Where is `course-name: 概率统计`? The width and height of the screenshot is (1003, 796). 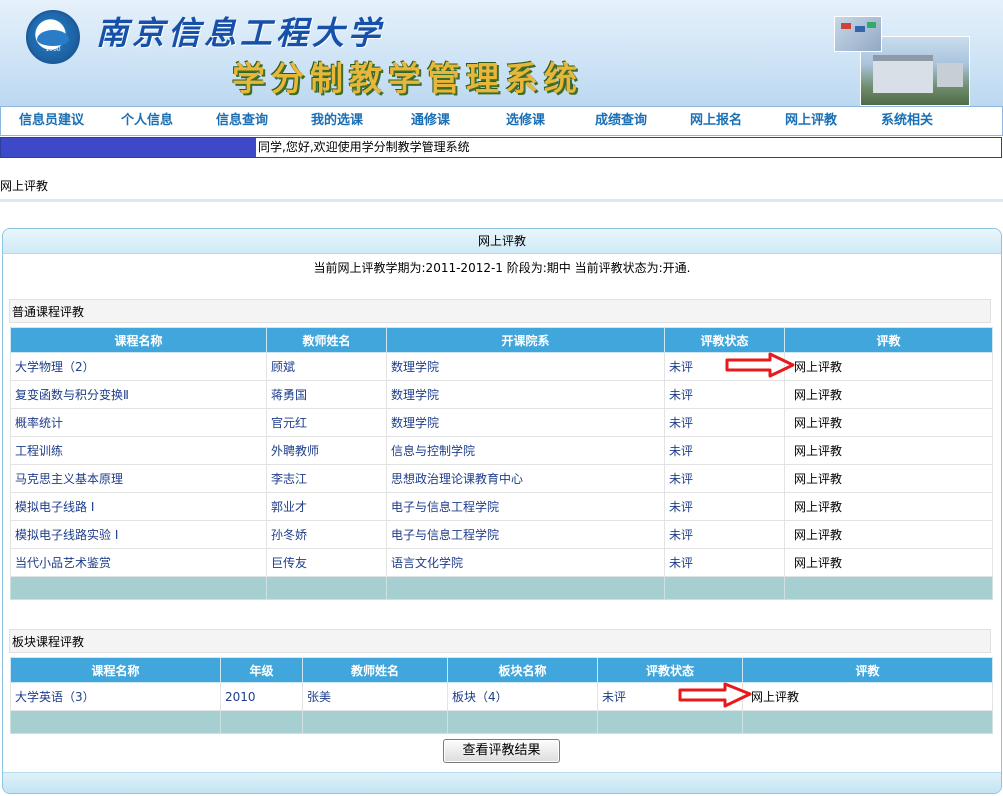 course-name: 概率统计 is located at coordinates (138, 422).